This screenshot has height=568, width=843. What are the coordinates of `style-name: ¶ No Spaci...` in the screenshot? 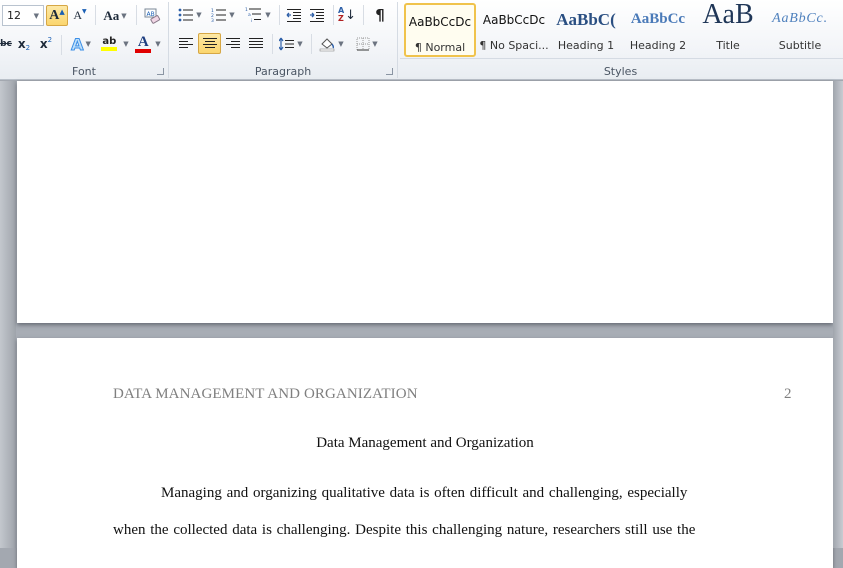 It's located at (514, 45).